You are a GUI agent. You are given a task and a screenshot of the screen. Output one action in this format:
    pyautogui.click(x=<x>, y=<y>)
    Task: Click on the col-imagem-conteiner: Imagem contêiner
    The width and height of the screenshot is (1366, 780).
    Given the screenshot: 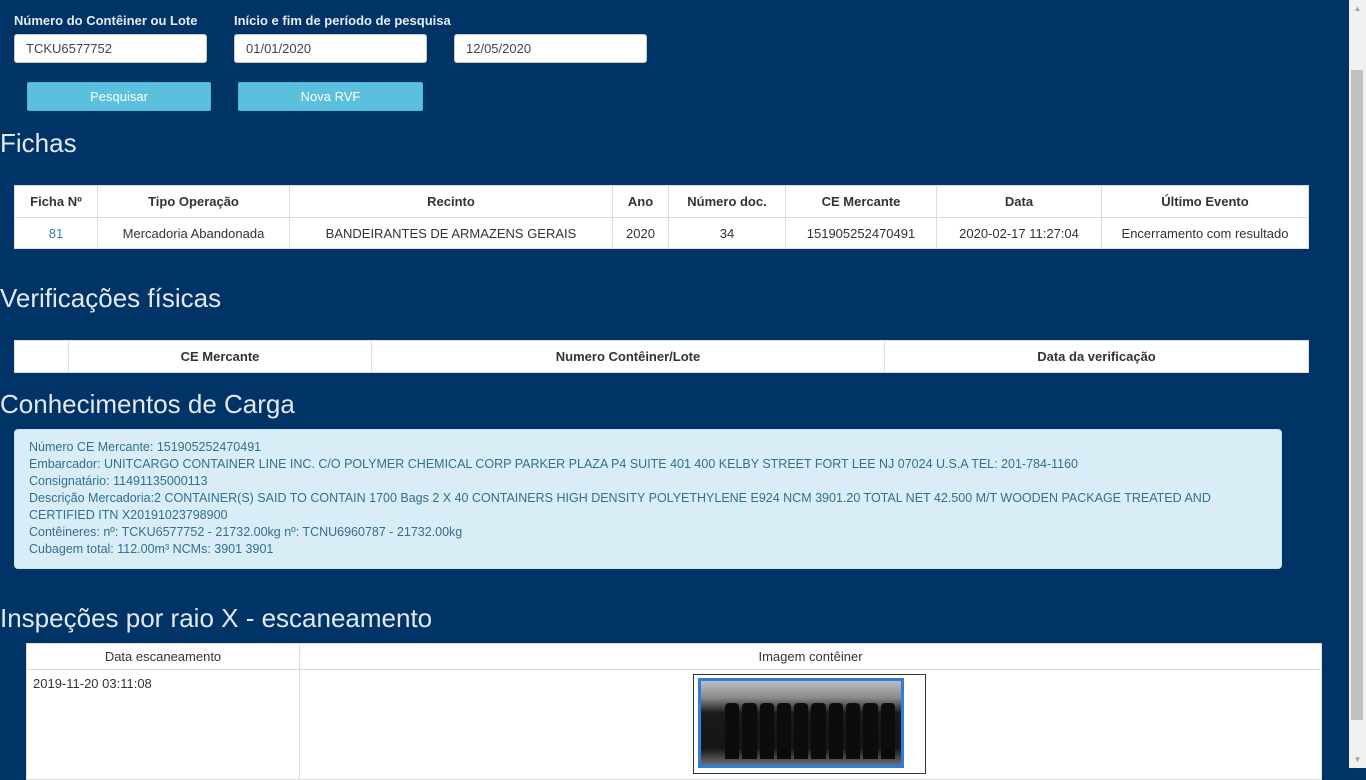 What is the action you would take?
    pyautogui.click(x=810, y=656)
    